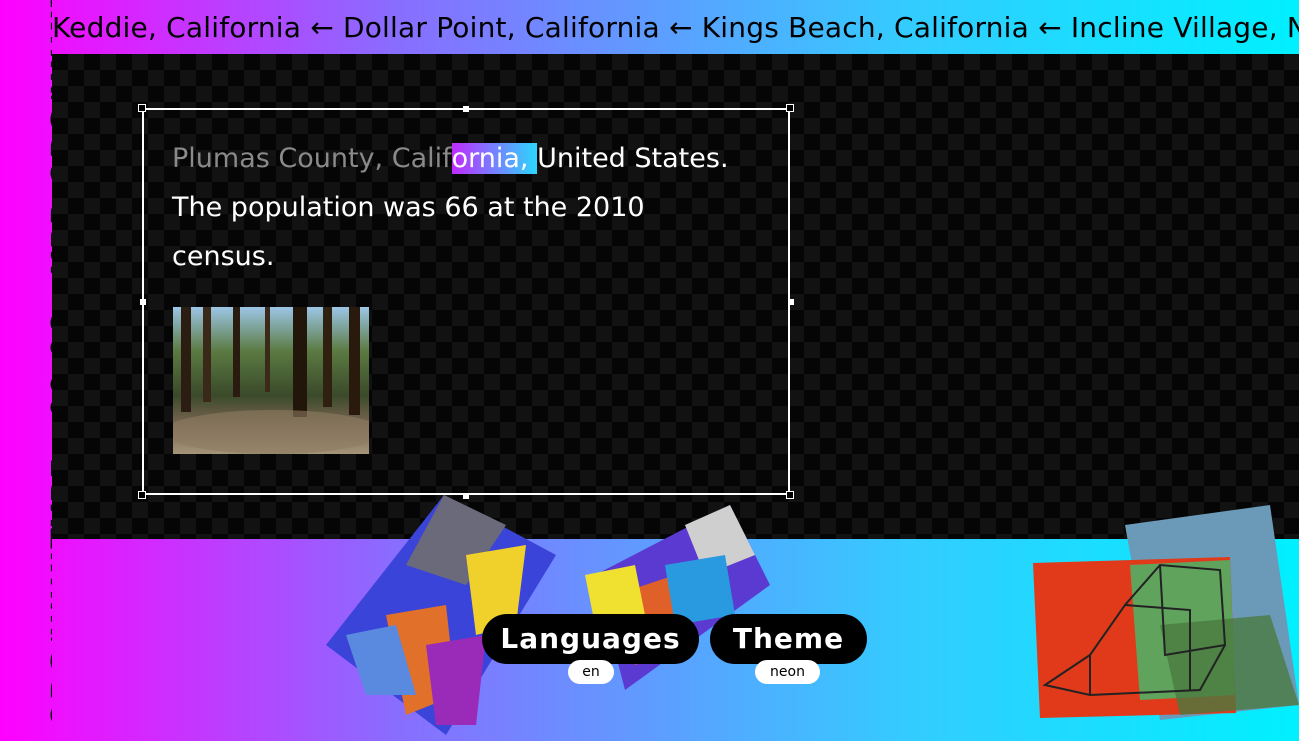 The image size is (1299, 741). I want to click on theme-button: Theme, so click(788, 639).